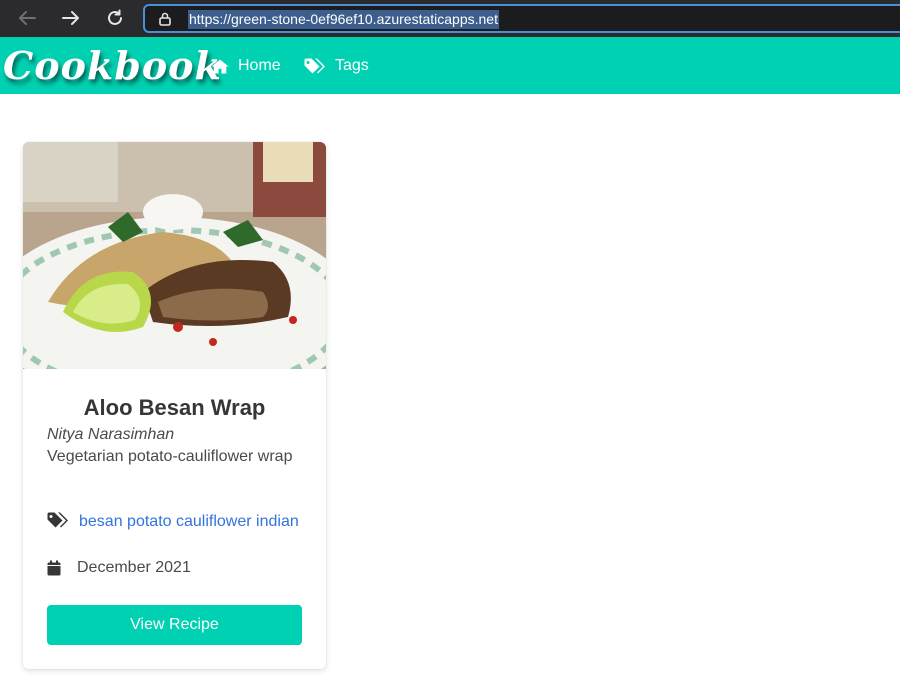 The height and width of the screenshot is (684, 900). I want to click on lock-icon, so click(165, 21).